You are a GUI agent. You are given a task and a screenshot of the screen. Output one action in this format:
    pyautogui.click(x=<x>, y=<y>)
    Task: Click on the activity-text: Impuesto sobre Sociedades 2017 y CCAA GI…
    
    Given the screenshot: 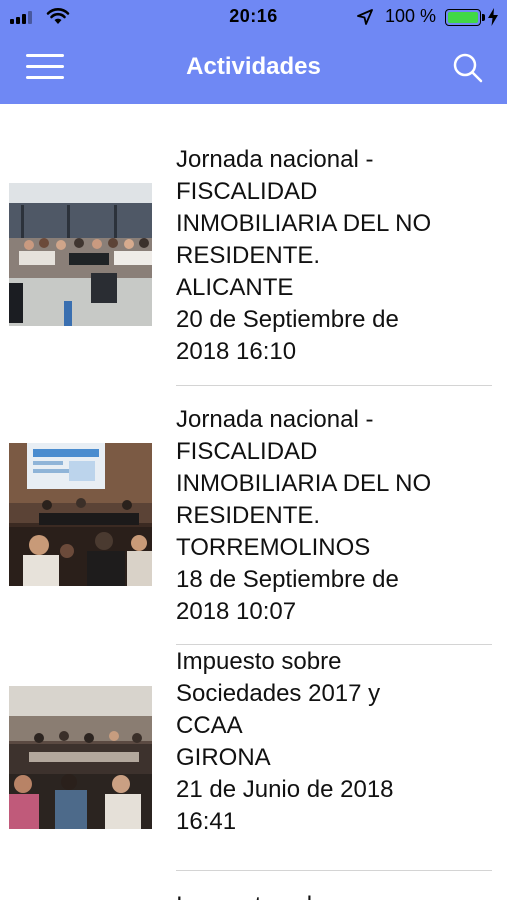 What is the action you would take?
    pyautogui.click(x=336, y=742)
    